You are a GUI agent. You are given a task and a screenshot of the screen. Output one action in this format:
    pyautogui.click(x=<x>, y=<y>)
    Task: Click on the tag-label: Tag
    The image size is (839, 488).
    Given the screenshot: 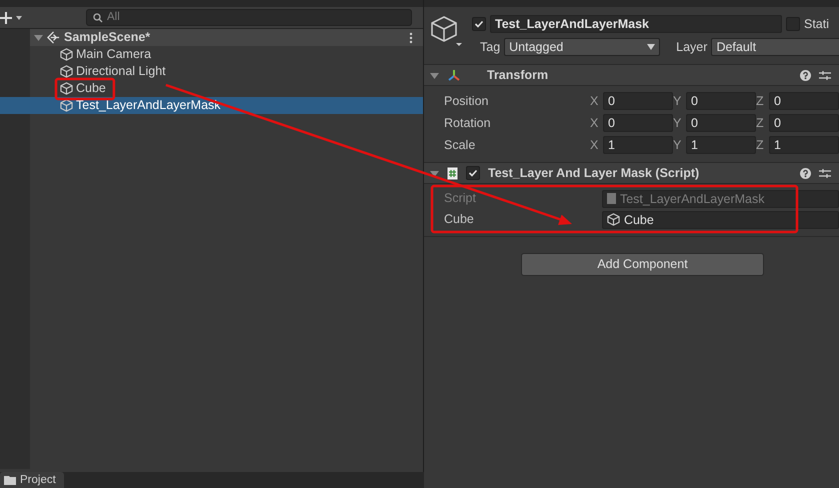 What is the action you would take?
    pyautogui.click(x=490, y=47)
    